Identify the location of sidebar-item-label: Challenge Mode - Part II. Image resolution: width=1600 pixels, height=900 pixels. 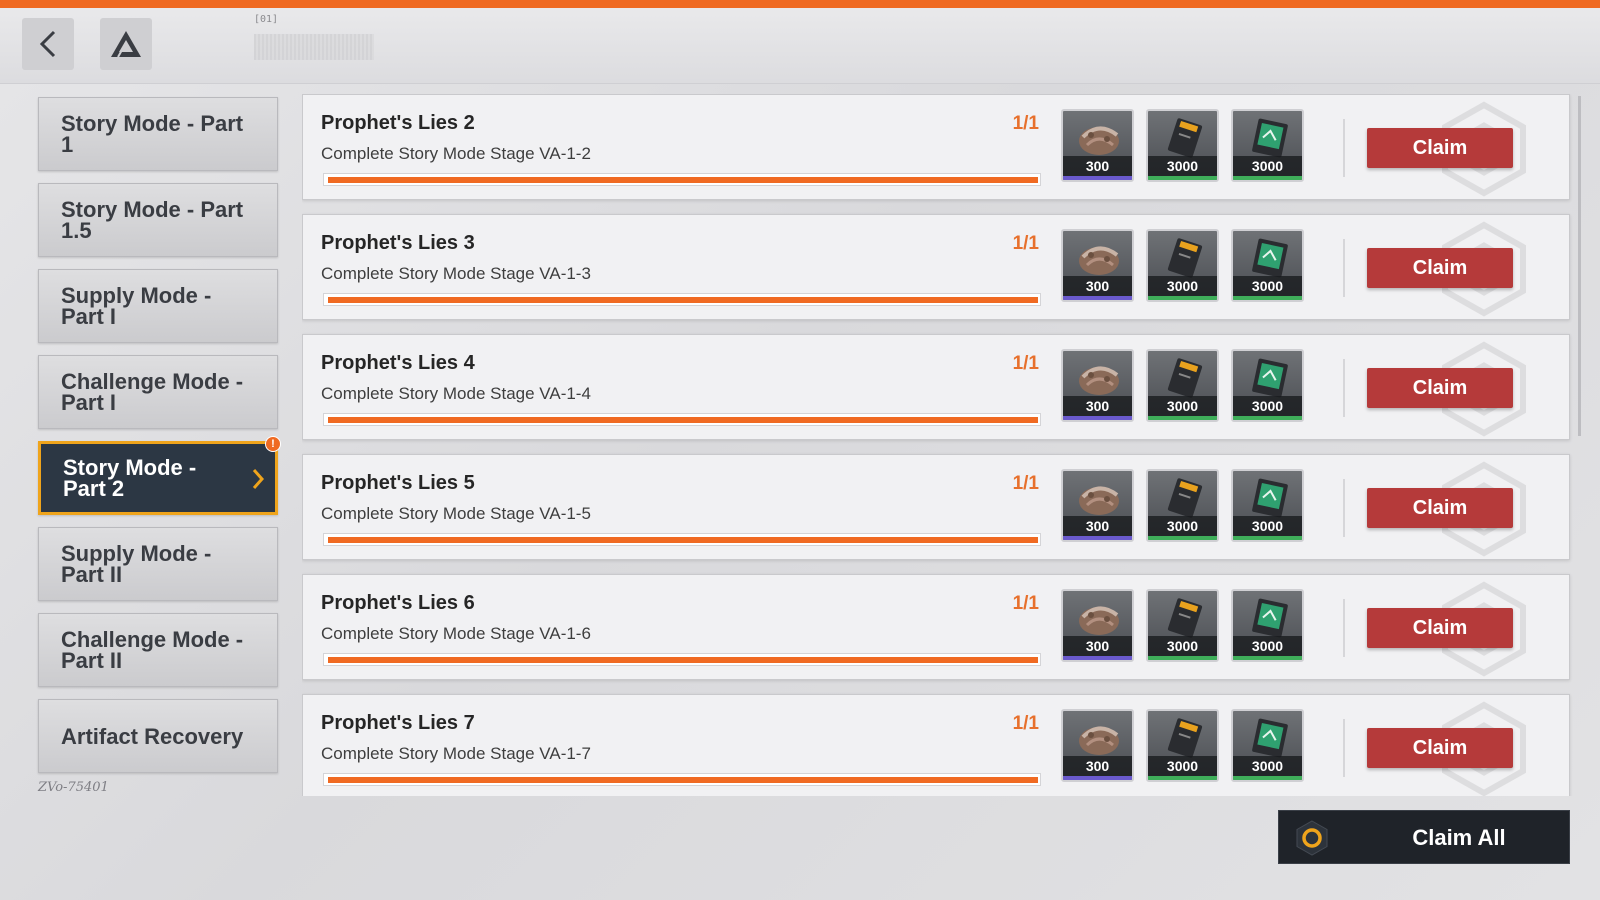
(152, 650).